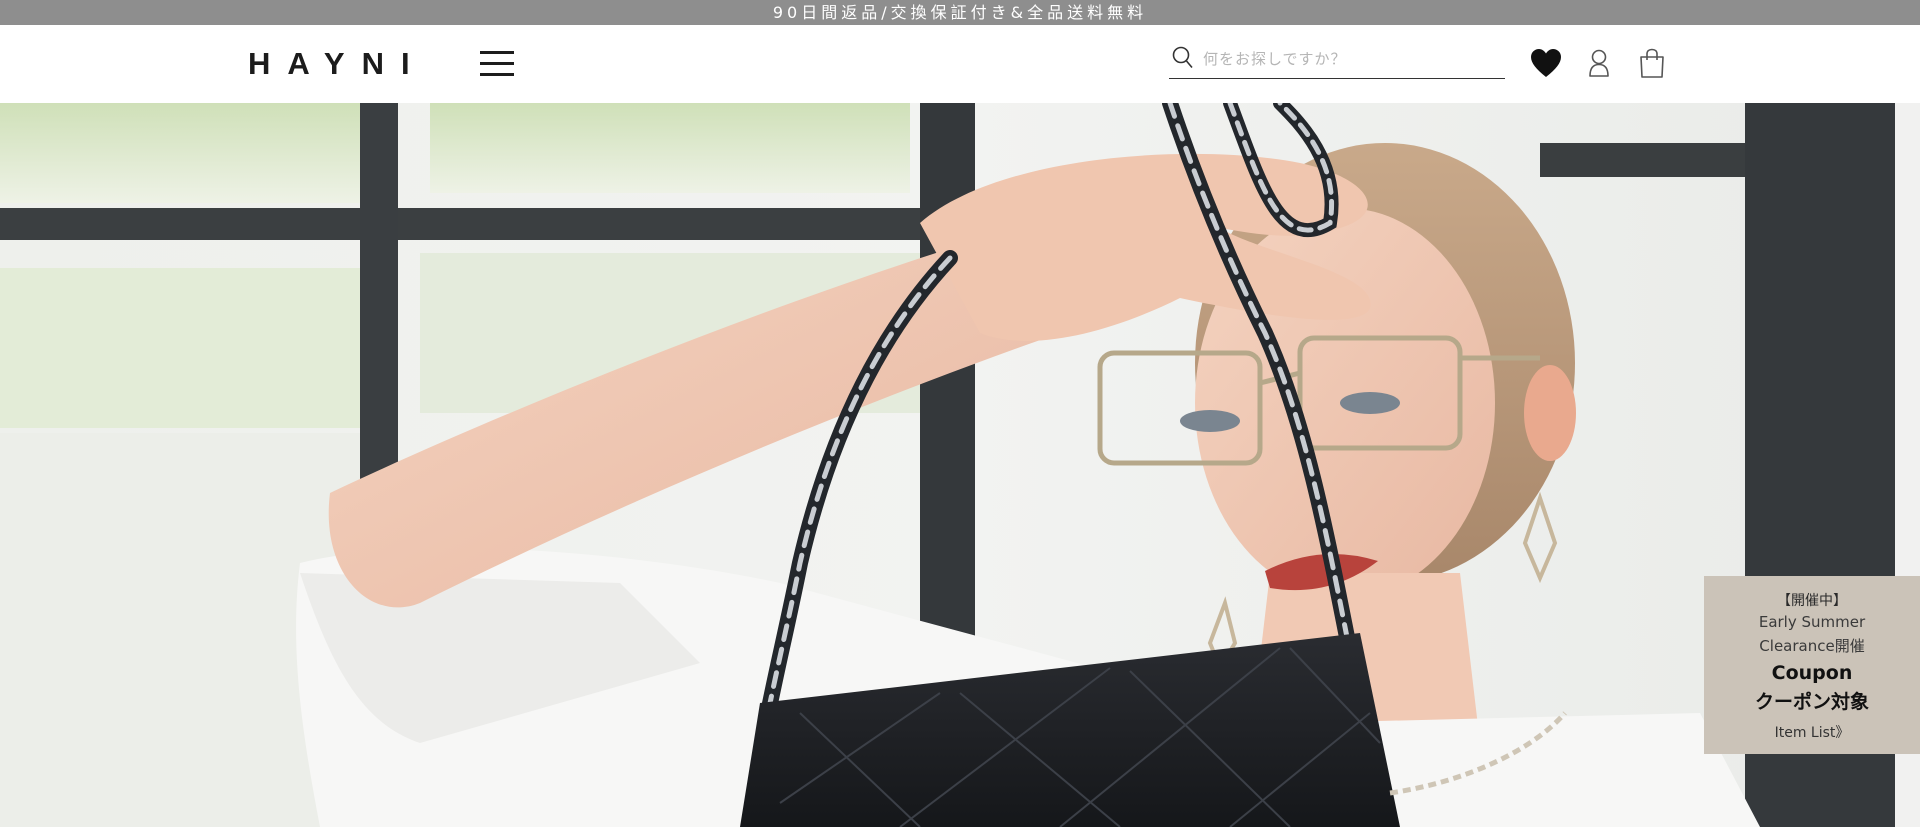 The height and width of the screenshot is (827, 1920). I want to click on hamburger-menu-icon, so click(498, 64).